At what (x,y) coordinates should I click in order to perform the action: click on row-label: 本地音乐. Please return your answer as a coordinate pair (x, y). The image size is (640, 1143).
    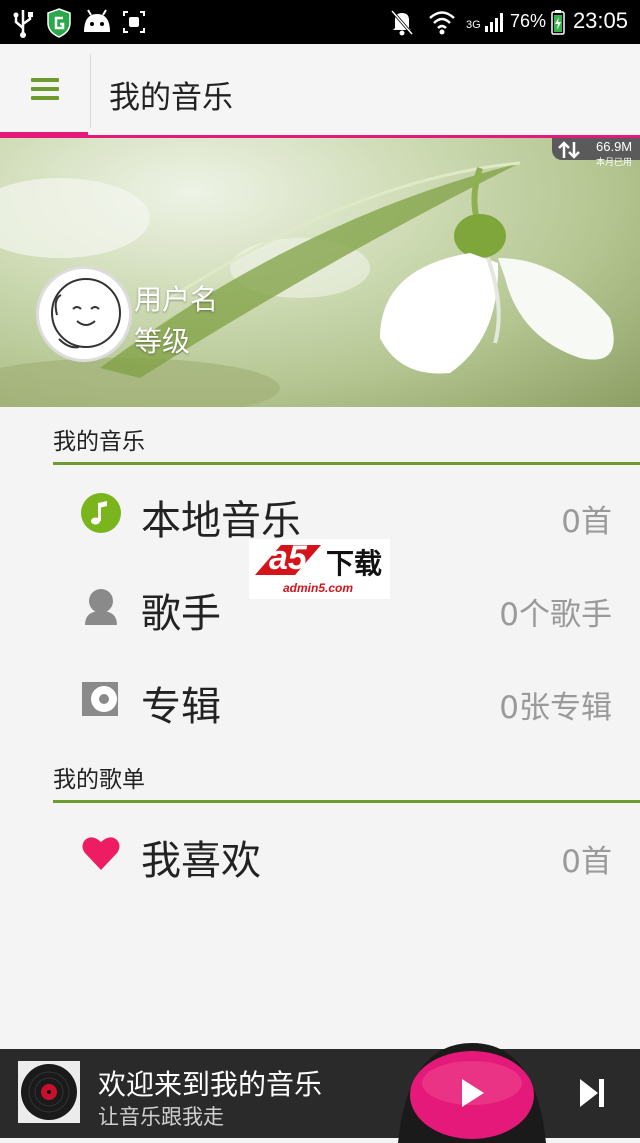
    Looking at the image, I should click on (221, 521).